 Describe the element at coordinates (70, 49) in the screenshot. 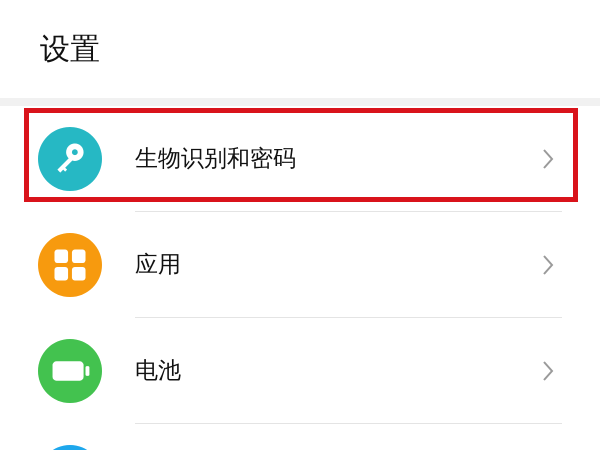

I see `page-title: 设置` at that location.